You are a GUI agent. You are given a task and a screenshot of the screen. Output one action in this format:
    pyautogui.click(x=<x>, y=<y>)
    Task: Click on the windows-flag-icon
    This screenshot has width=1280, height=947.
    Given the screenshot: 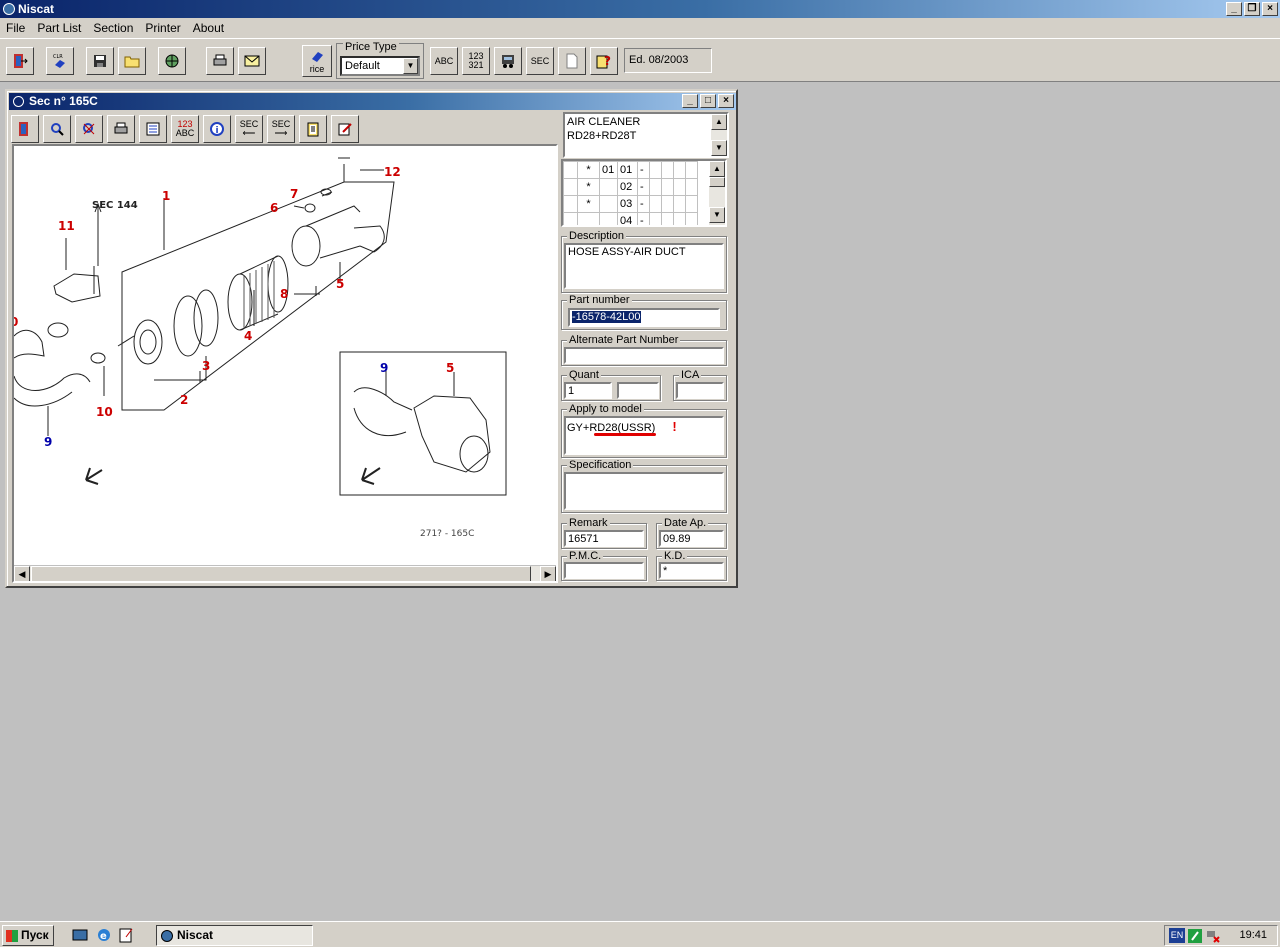 What is the action you would take?
    pyautogui.click(x=12, y=936)
    